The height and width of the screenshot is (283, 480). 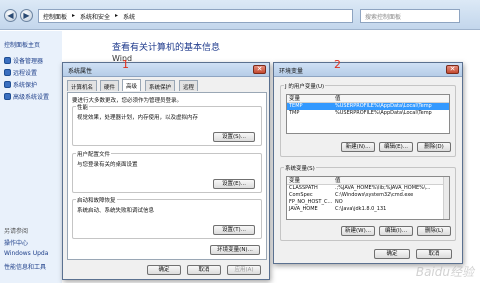 What do you see at coordinates (96, 200) in the screenshot?
I see `group-title: 启动和故障恢复` at bounding box center [96, 200].